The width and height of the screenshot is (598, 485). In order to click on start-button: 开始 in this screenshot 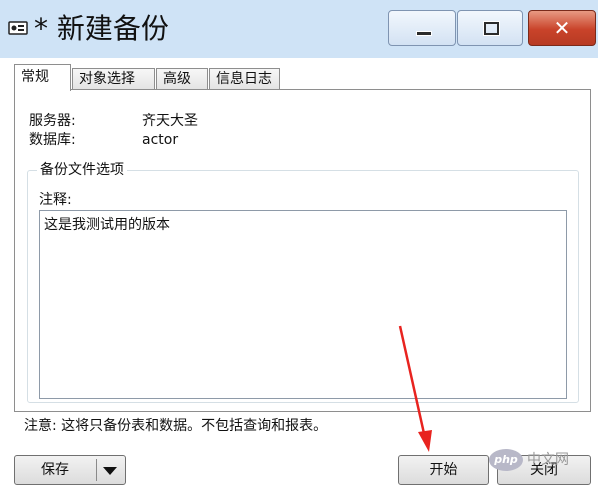, I will do `click(443, 470)`.